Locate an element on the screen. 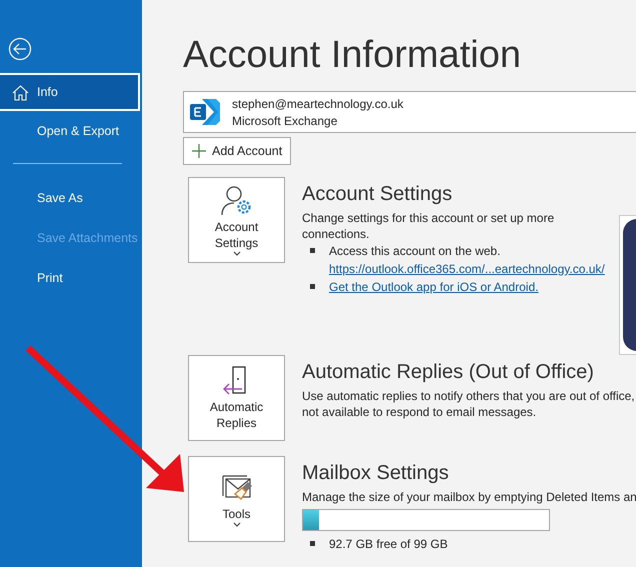  replies-tile-button: Automatic Replies is located at coordinates (236, 398).